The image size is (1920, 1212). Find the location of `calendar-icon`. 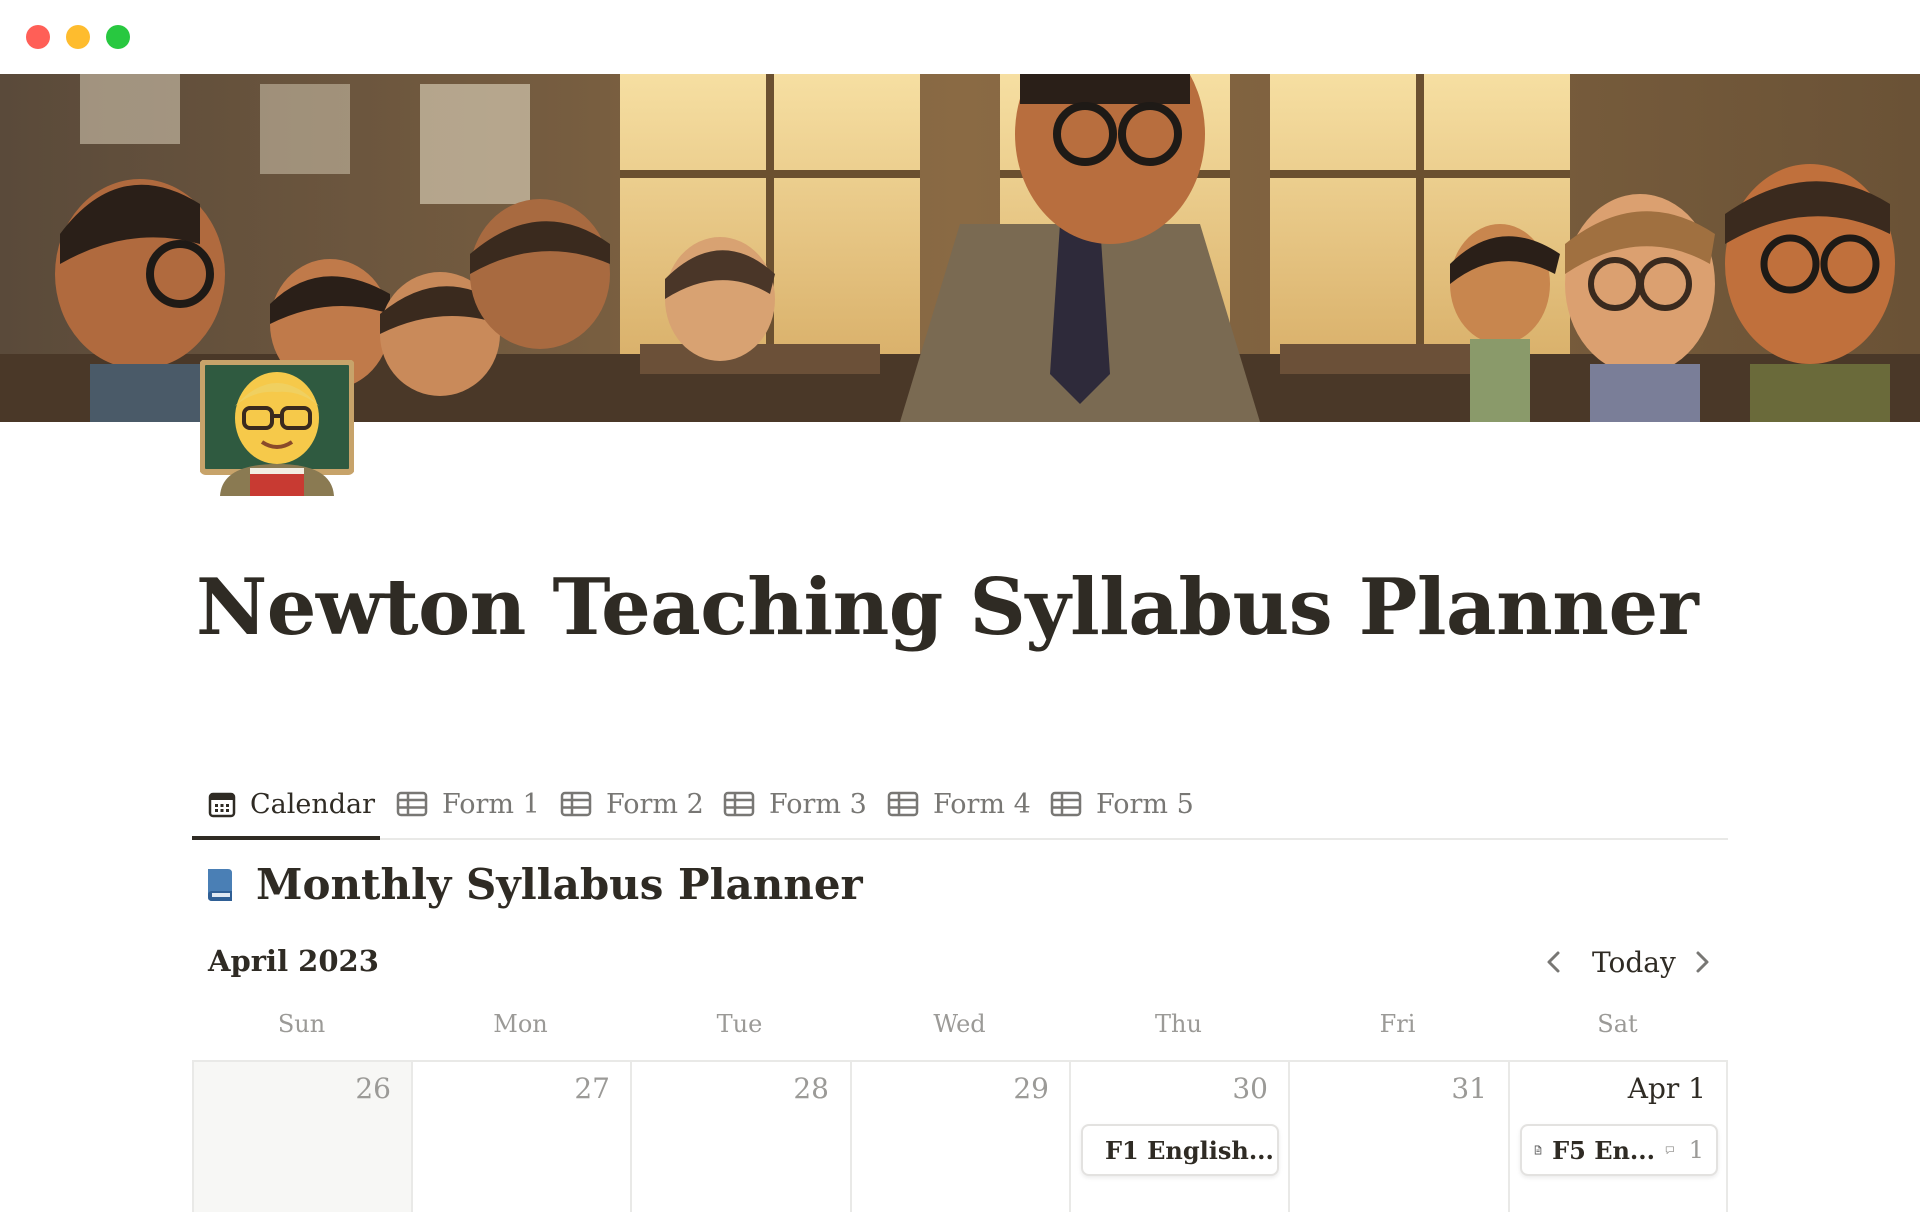

calendar-icon is located at coordinates (222, 805).